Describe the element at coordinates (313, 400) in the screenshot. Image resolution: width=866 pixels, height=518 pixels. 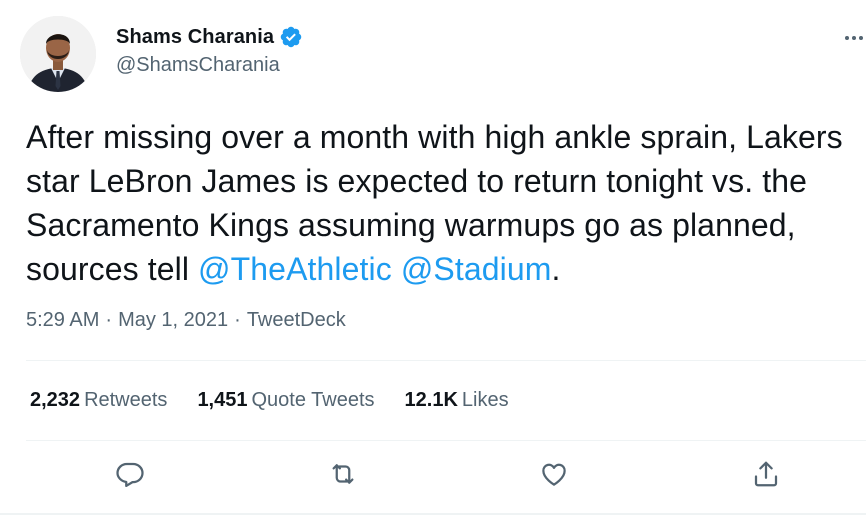
I see `quote-tweets-label: Quote Tweets` at that location.